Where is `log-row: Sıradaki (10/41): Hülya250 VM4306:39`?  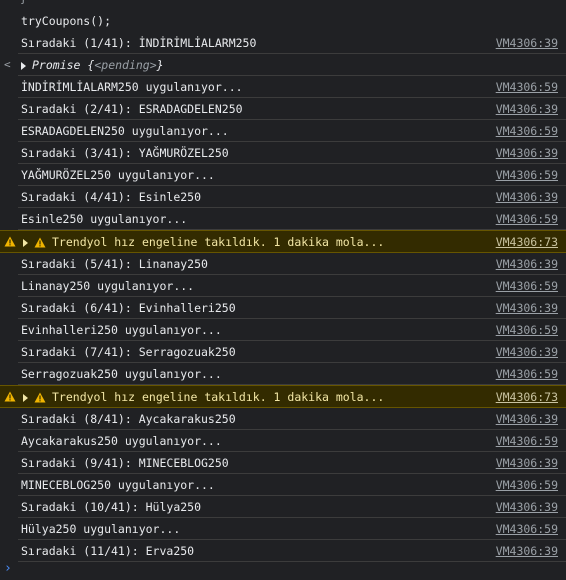 log-row: Sıradaki (10/41): Hülya250 VM4306:39 is located at coordinates (292, 507).